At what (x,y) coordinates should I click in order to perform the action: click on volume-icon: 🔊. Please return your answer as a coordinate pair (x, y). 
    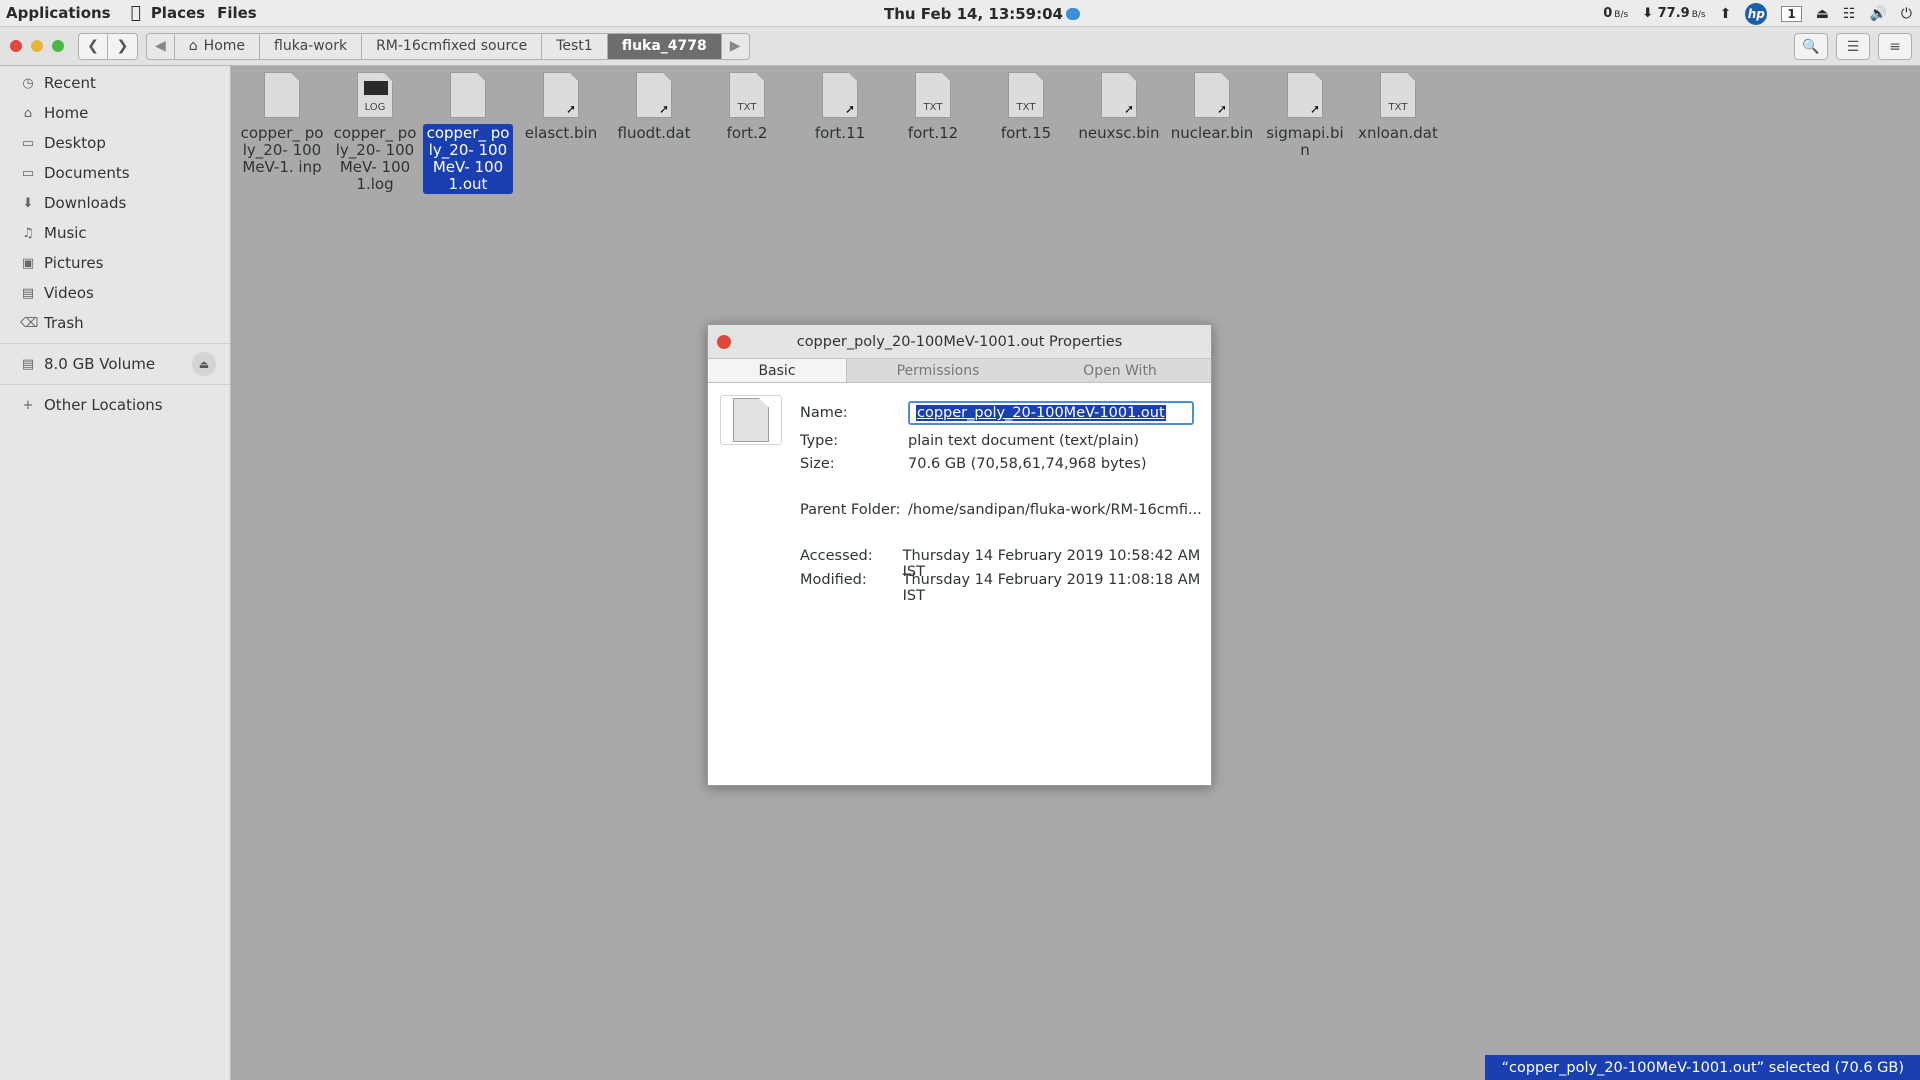
    Looking at the image, I should click on (1877, 14).